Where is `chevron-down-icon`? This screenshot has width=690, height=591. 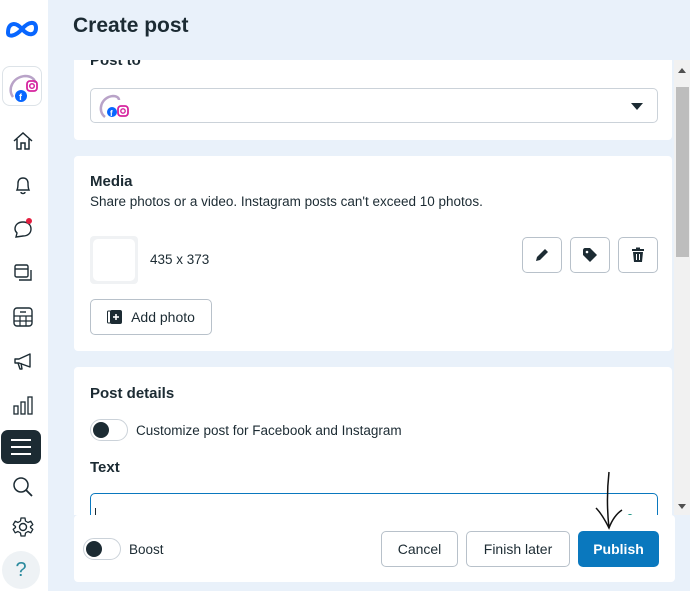 chevron-down-icon is located at coordinates (637, 106).